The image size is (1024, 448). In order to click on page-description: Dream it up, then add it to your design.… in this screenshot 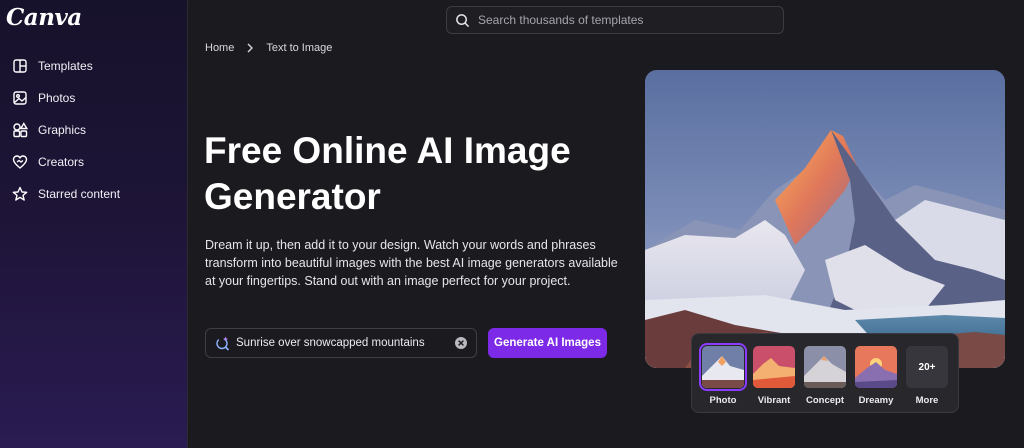, I will do `click(411, 263)`.